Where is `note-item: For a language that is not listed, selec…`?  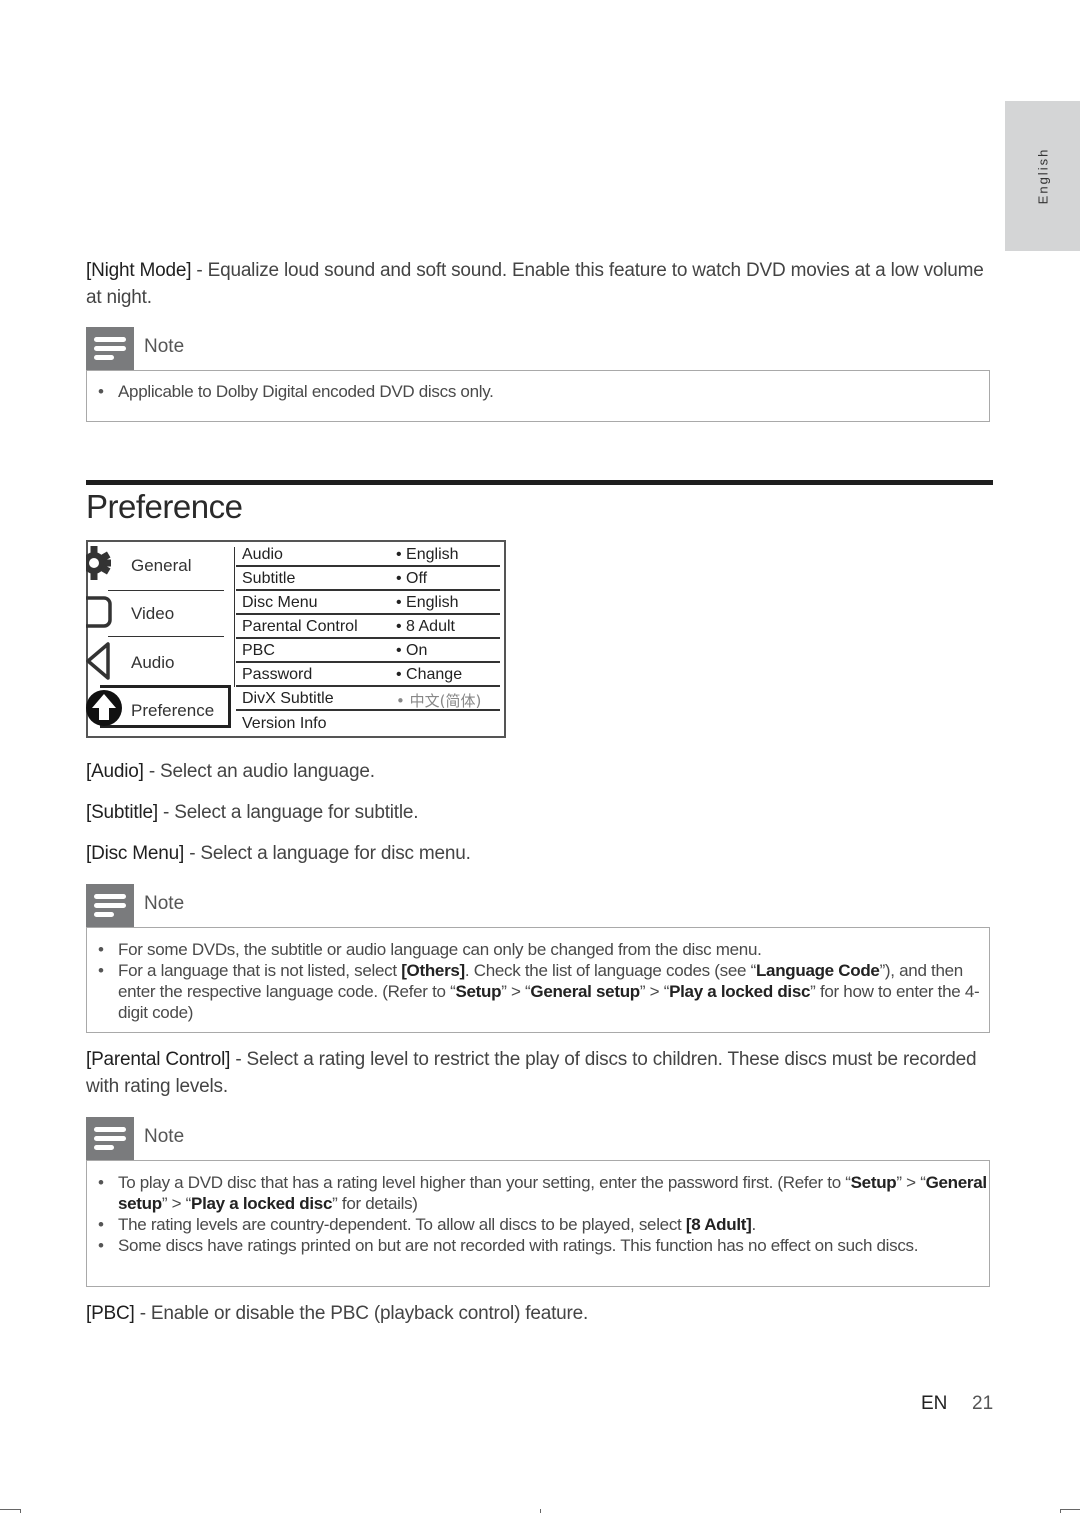 note-item: For a language that is not listed, selec… is located at coordinates (538, 991).